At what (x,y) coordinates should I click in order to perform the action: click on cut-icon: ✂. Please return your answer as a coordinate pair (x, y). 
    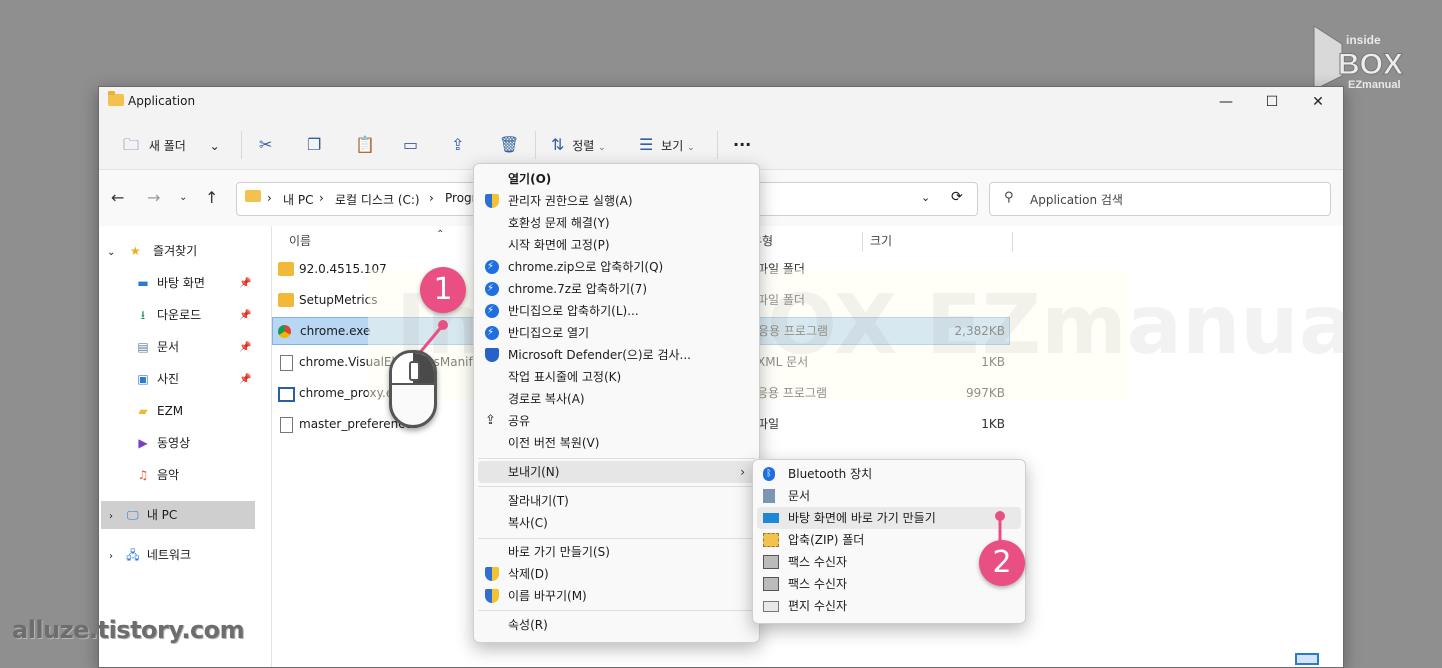
    Looking at the image, I should click on (265, 145).